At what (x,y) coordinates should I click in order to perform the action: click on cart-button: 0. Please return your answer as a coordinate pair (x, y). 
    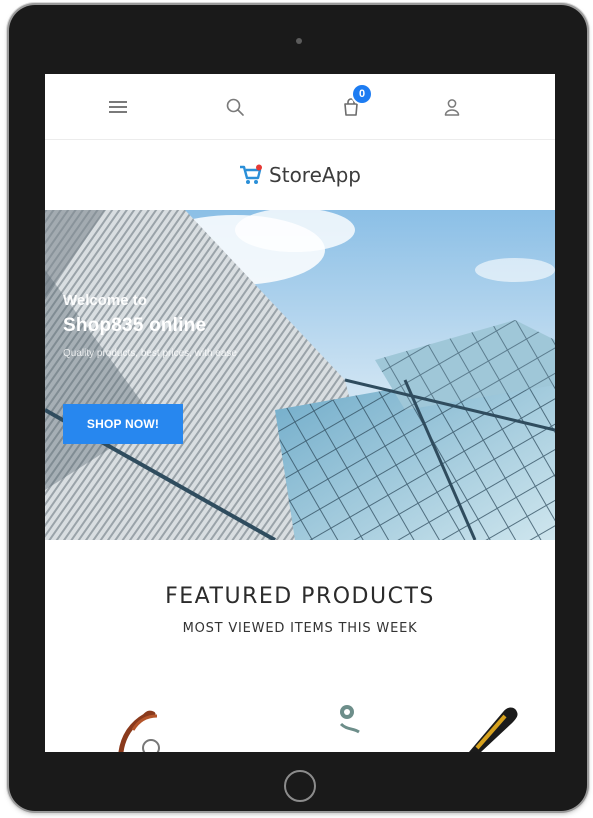
    Looking at the image, I should click on (353, 103).